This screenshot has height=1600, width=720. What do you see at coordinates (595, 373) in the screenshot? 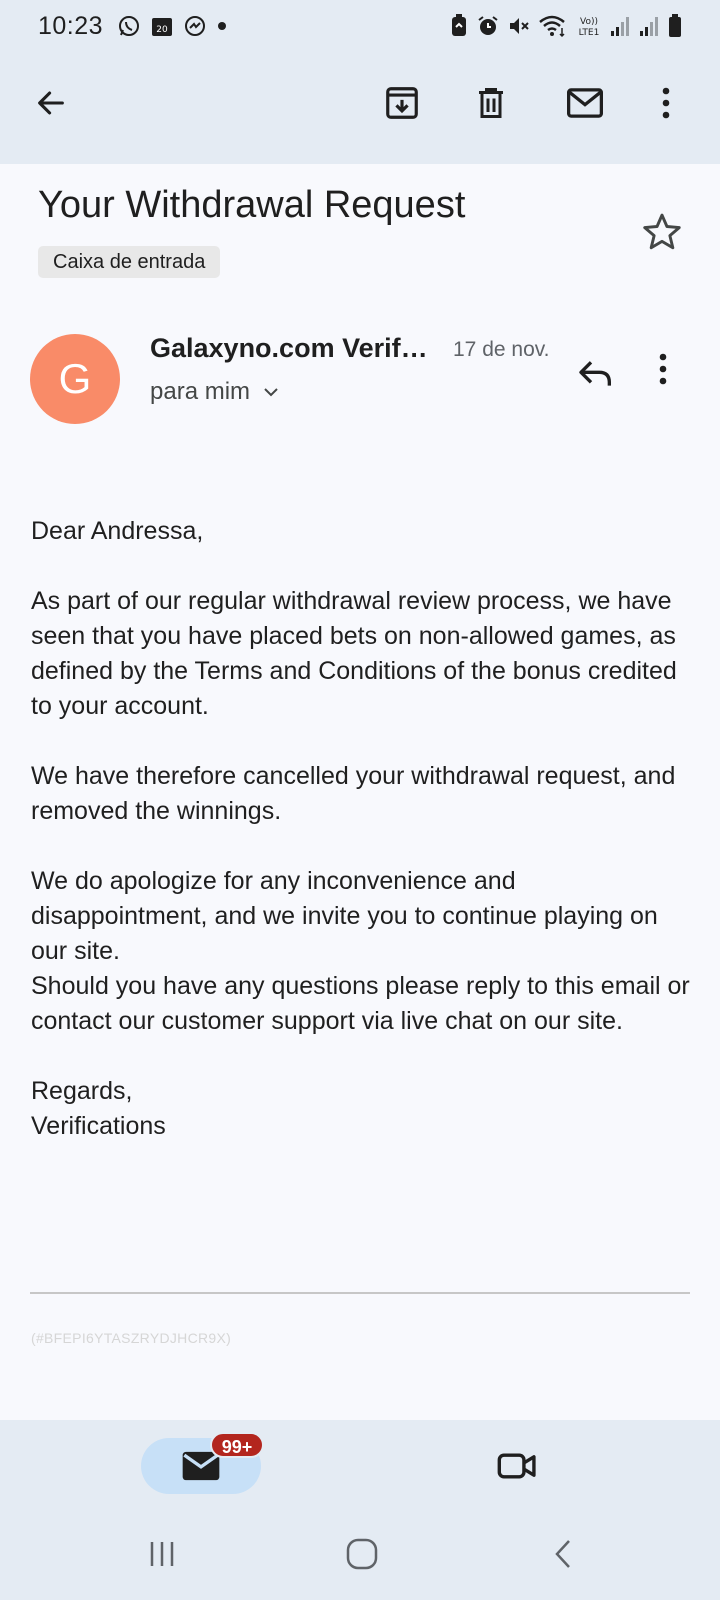
I see `reply-icon` at bounding box center [595, 373].